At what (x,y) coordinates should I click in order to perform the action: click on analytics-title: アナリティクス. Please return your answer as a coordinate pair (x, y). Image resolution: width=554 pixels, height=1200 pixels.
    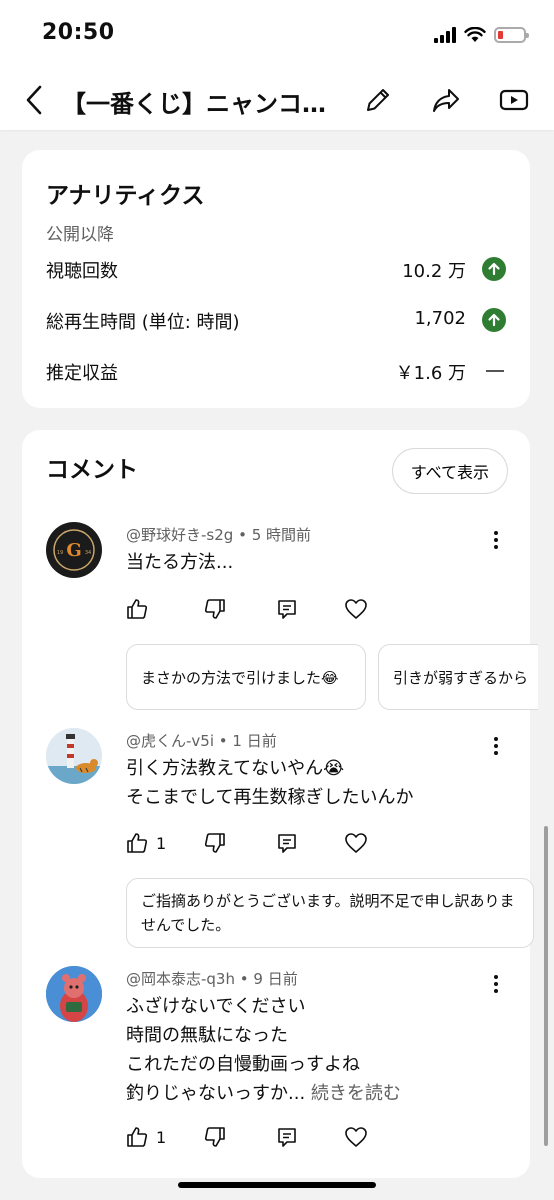
    Looking at the image, I should click on (125, 196).